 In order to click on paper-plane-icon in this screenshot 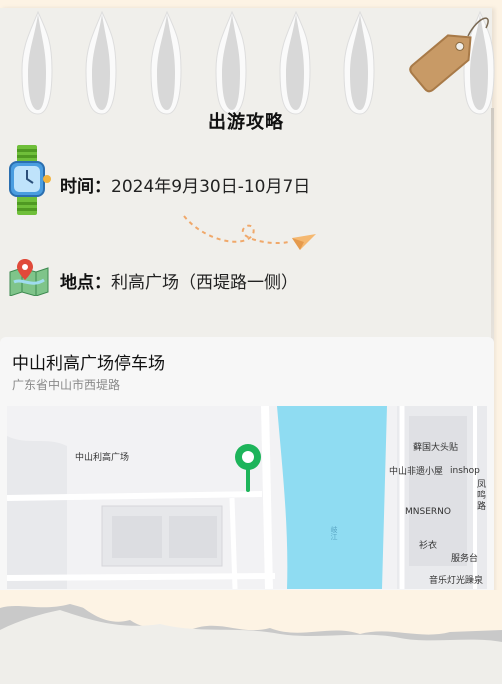, I will do `click(249, 232)`.